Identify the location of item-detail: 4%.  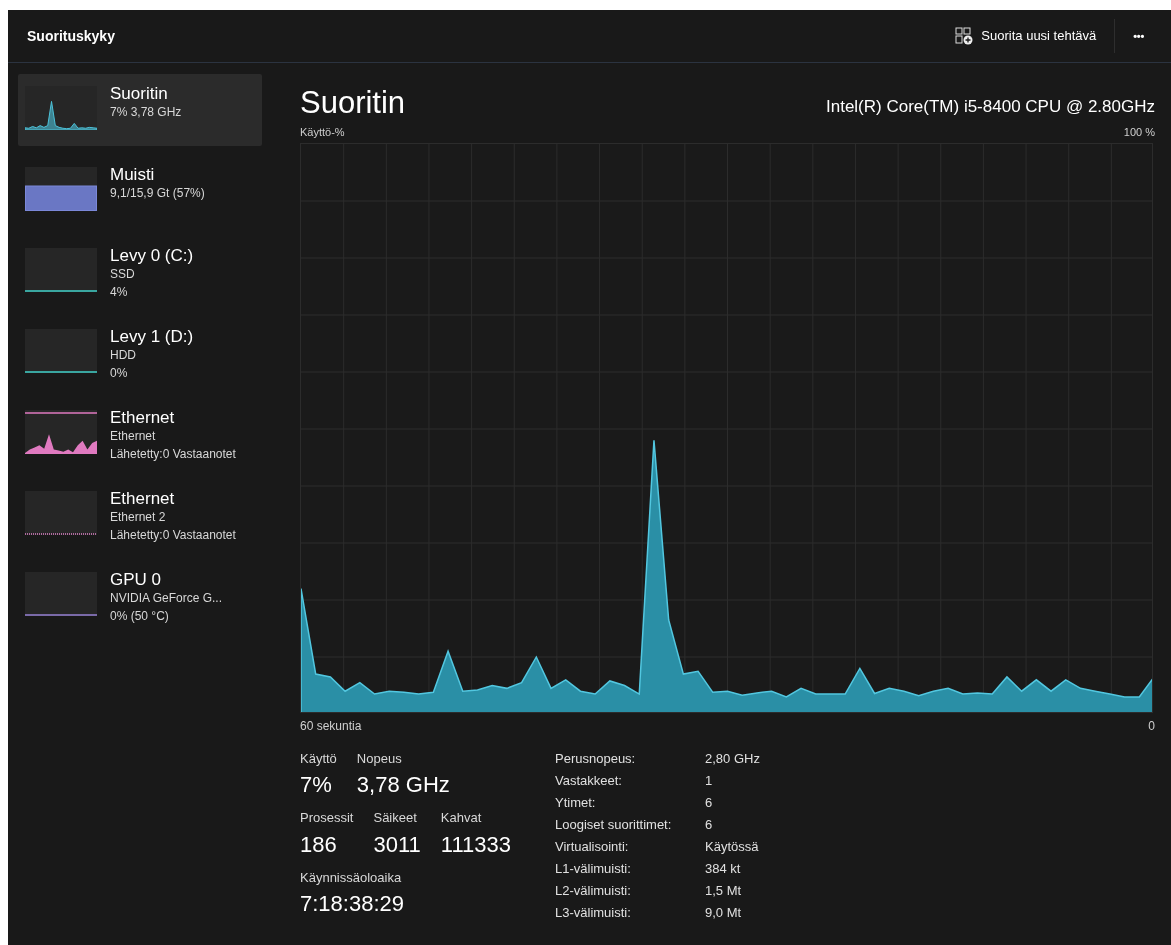
(119, 292).